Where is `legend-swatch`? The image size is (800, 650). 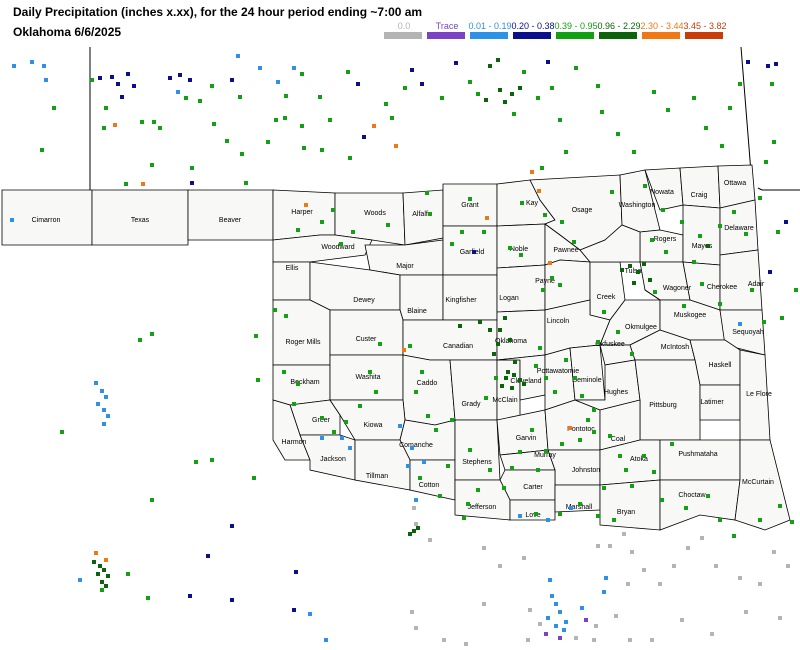 legend-swatch is located at coordinates (618, 35).